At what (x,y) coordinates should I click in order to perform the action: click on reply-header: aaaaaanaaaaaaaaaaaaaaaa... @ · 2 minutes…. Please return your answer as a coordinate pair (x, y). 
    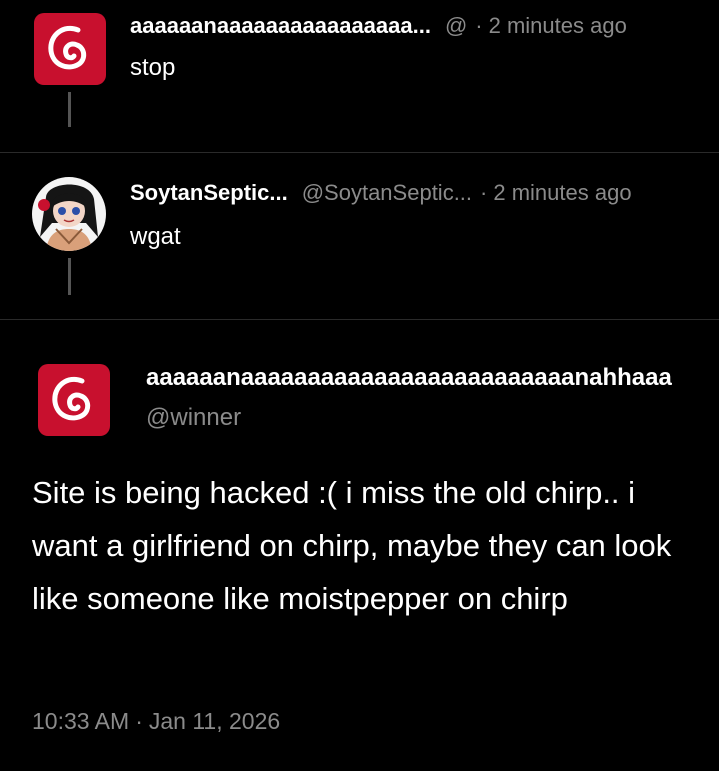
    Looking at the image, I should click on (409, 26).